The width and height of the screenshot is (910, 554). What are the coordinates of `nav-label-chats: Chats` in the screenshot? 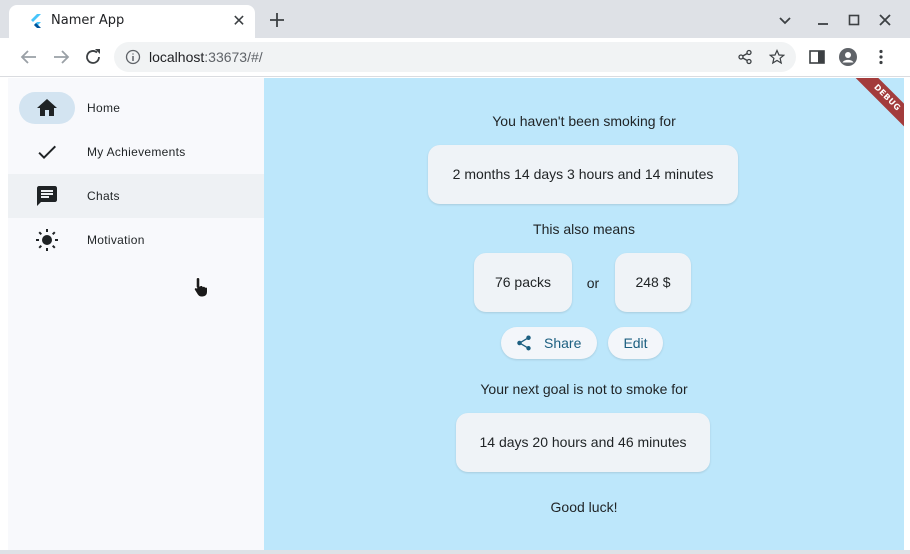 It's located at (103, 196).